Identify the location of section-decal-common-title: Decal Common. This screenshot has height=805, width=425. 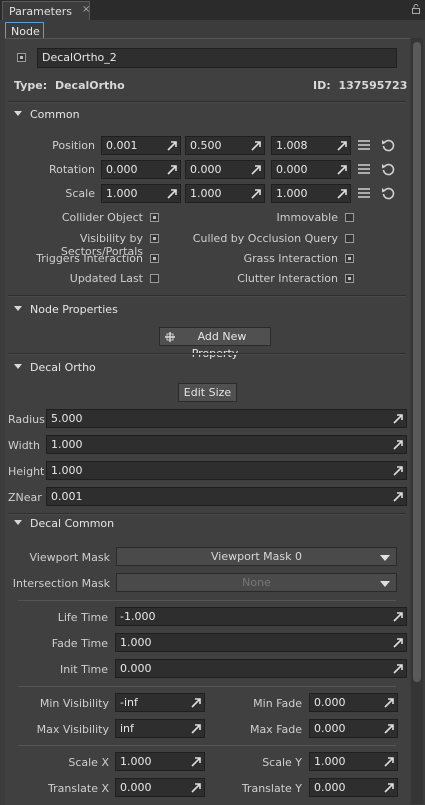
(72, 523).